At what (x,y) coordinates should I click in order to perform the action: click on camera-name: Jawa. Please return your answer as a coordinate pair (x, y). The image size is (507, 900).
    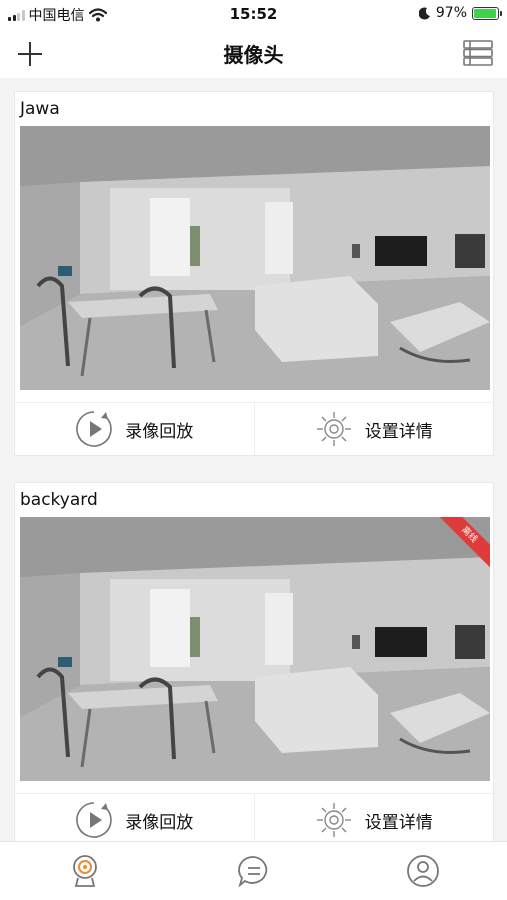
    Looking at the image, I should click on (40, 109).